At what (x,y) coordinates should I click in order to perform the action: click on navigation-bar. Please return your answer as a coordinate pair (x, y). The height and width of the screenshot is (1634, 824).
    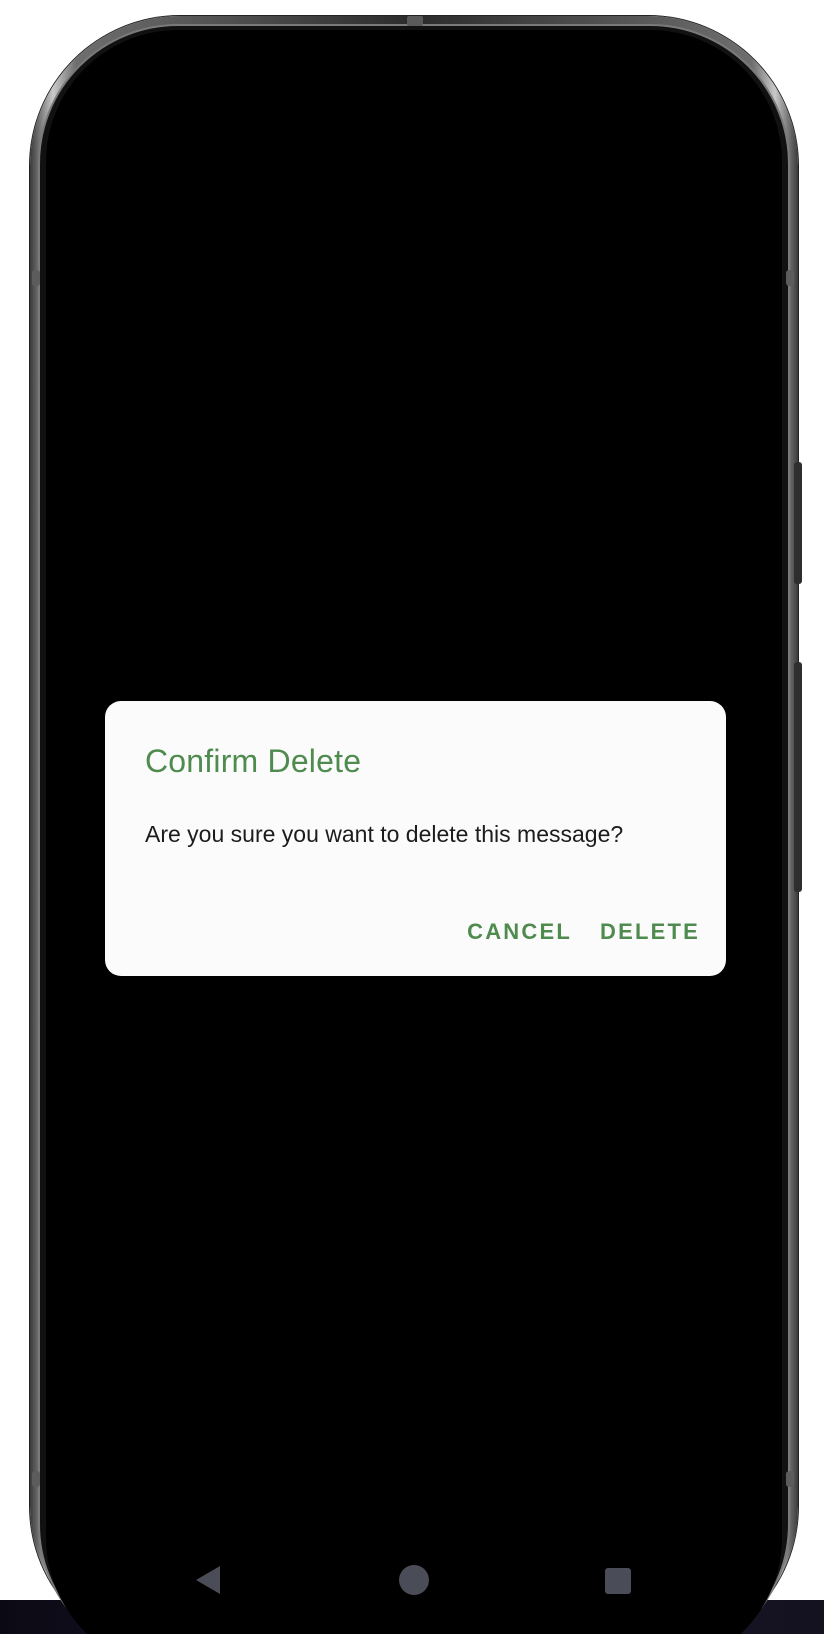
    Looking at the image, I should click on (414, 1582).